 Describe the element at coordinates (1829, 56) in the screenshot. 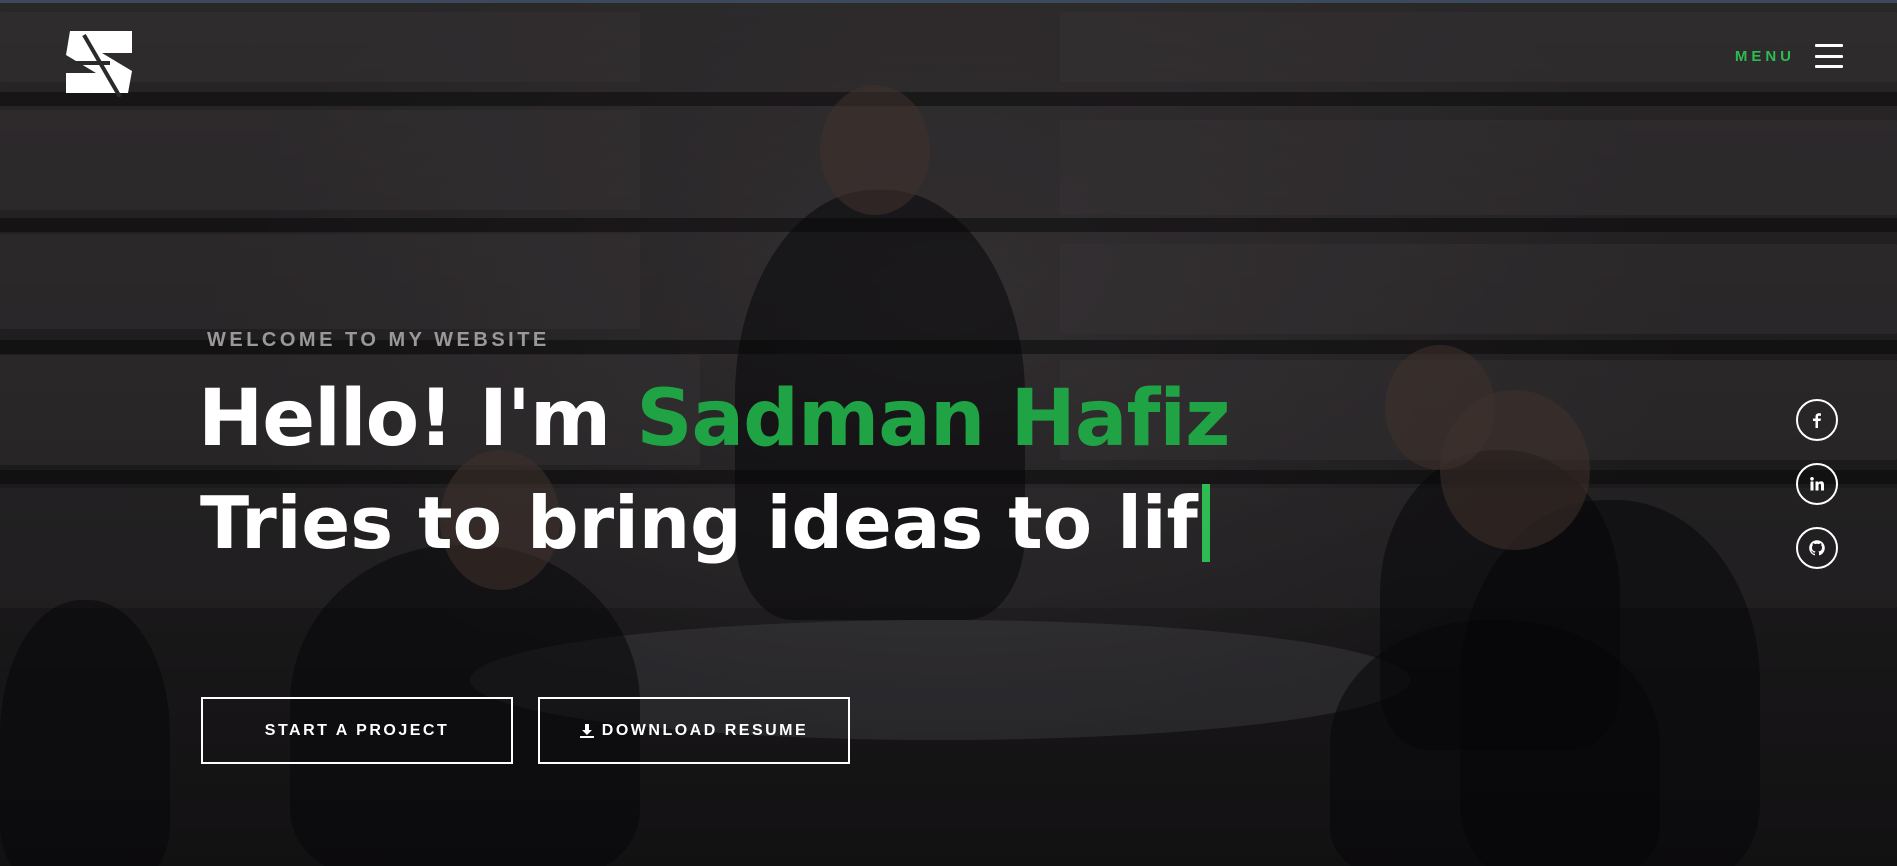

I see `hamburger-icon` at that location.